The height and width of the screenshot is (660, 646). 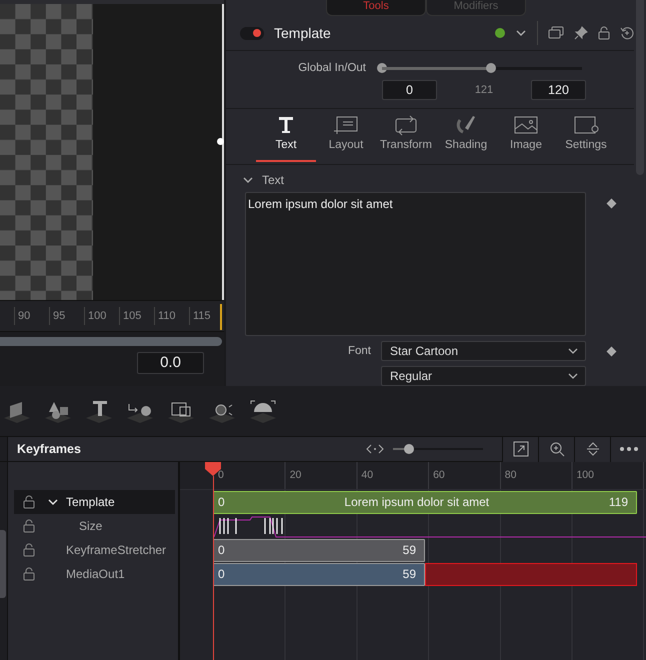 I want to click on track-name: Template, so click(x=90, y=502).